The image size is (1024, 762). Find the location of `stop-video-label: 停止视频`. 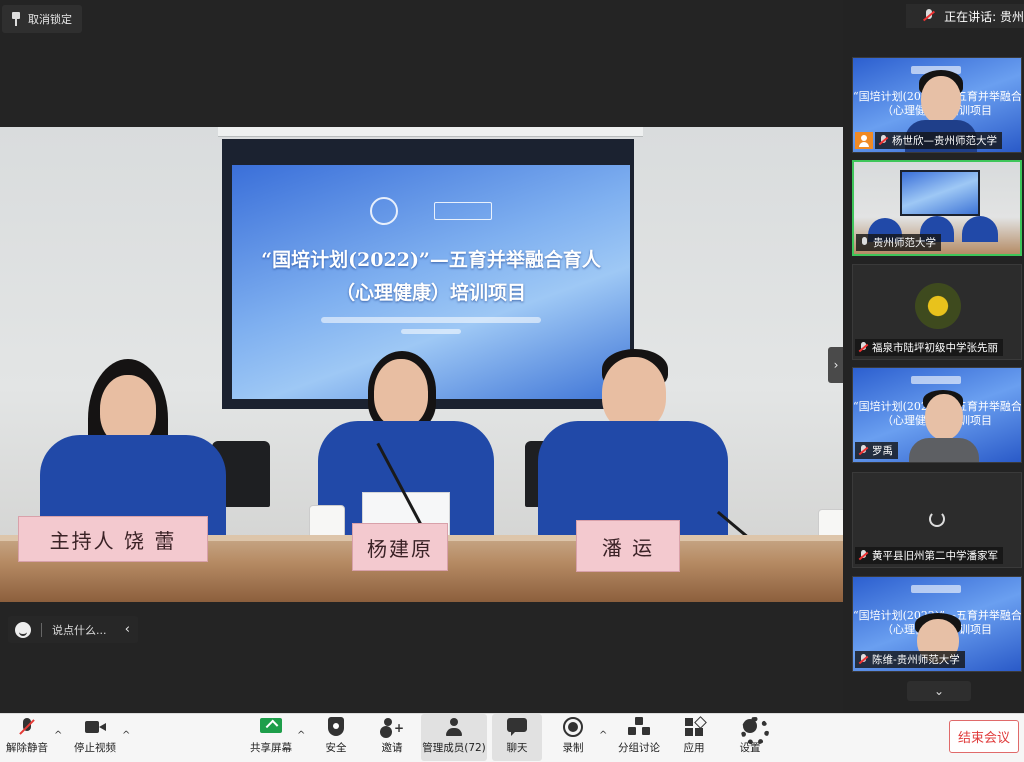

stop-video-label: 停止视频 is located at coordinates (95, 748).